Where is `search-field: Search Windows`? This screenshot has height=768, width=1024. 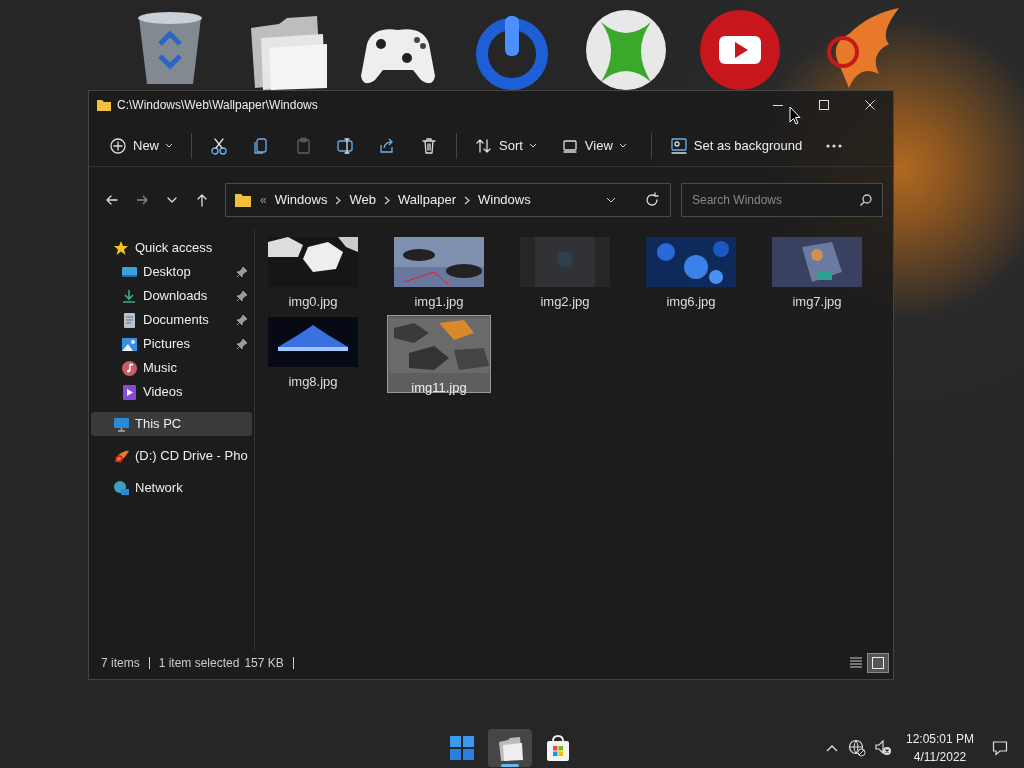
search-field: Search Windows is located at coordinates (782, 200).